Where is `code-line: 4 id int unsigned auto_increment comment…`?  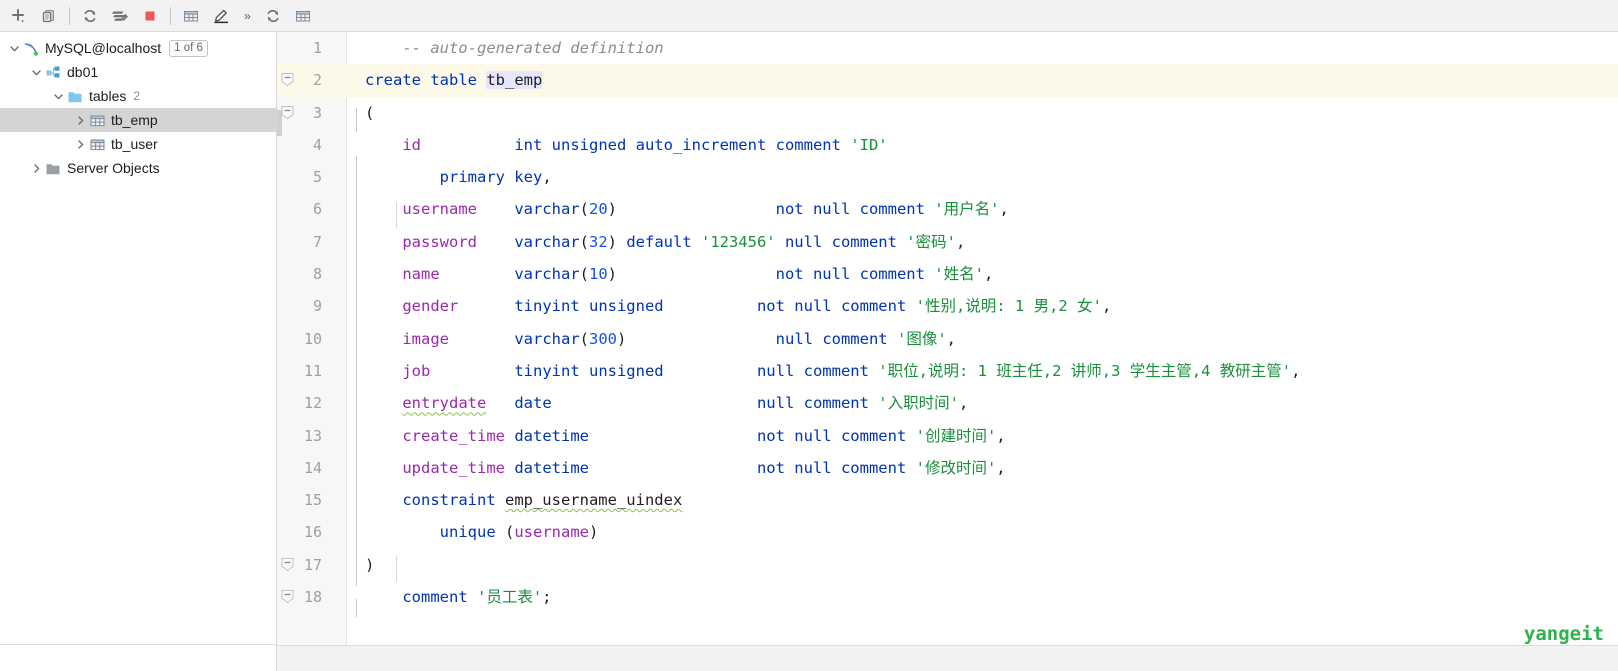 code-line: 4 id int unsigned auto_increment comment… is located at coordinates (947, 145).